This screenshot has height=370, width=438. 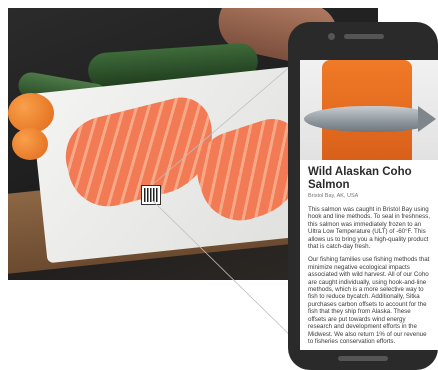 What do you see at coordinates (331, 36) in the screenshot?
I see `camera-icon` at bounding box center [331, 36].